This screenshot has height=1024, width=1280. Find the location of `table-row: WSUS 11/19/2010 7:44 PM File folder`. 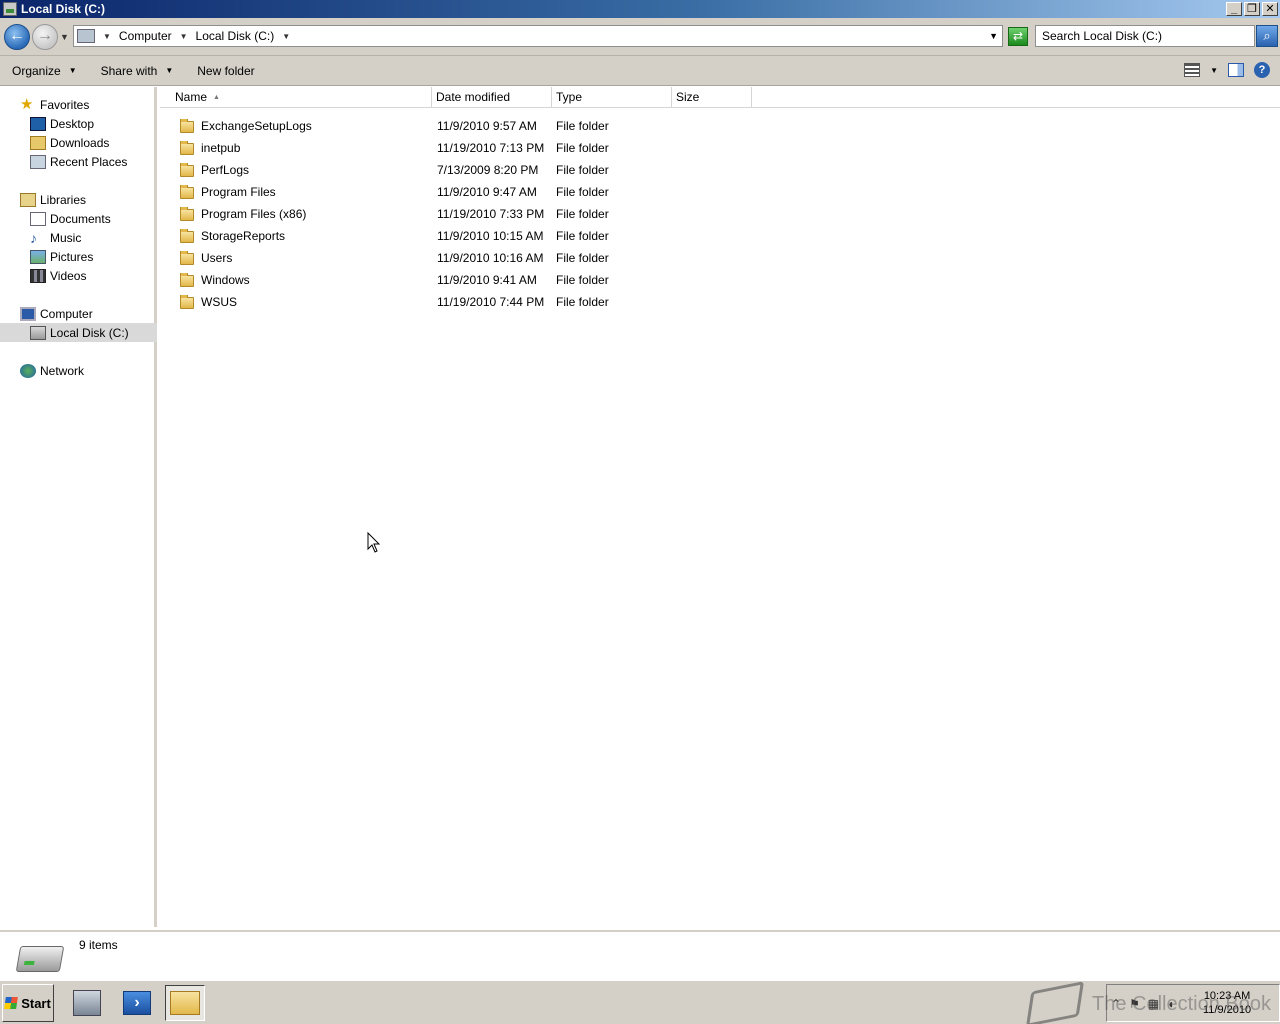

table-row: WSUS 11/19/2010 7:44 PM File folder is located at coordinates (458, 302).